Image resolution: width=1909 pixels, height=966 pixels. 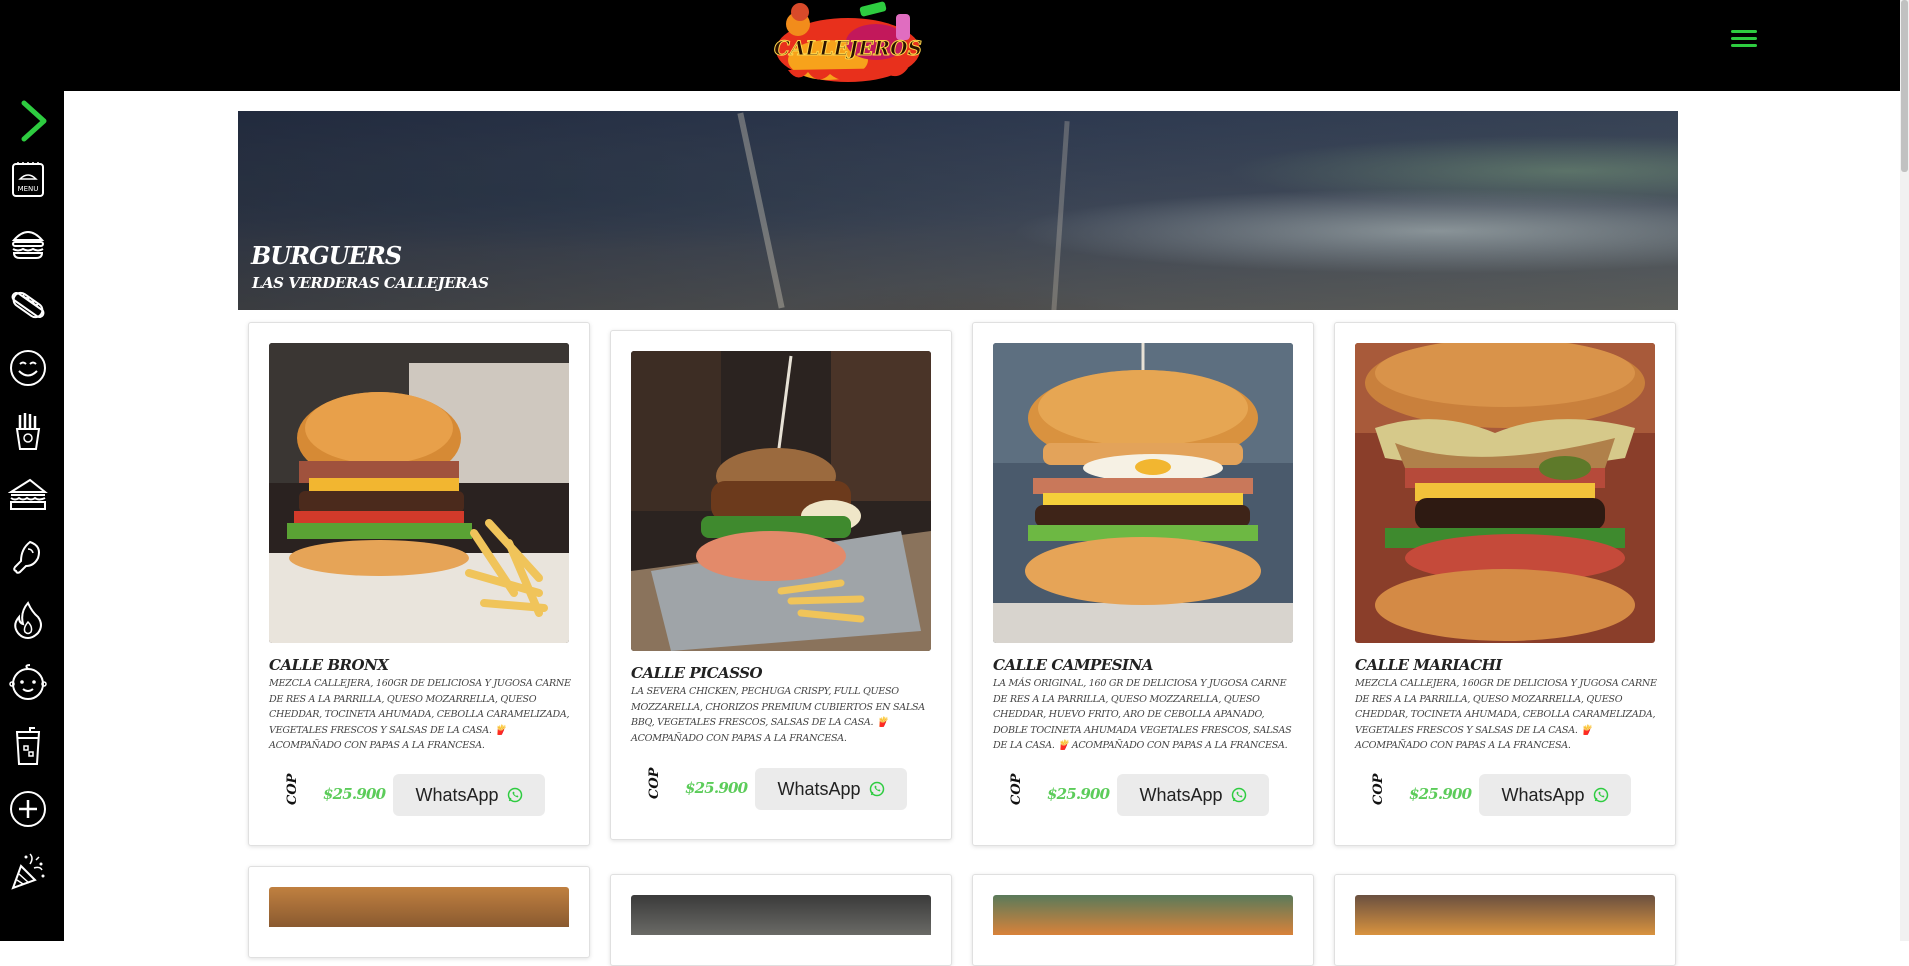 What do you see at coordinates (1073, 665) in the screenshot?
I see `product-name: CALLE CAMPESINA` at bounding box center [1073, 665].